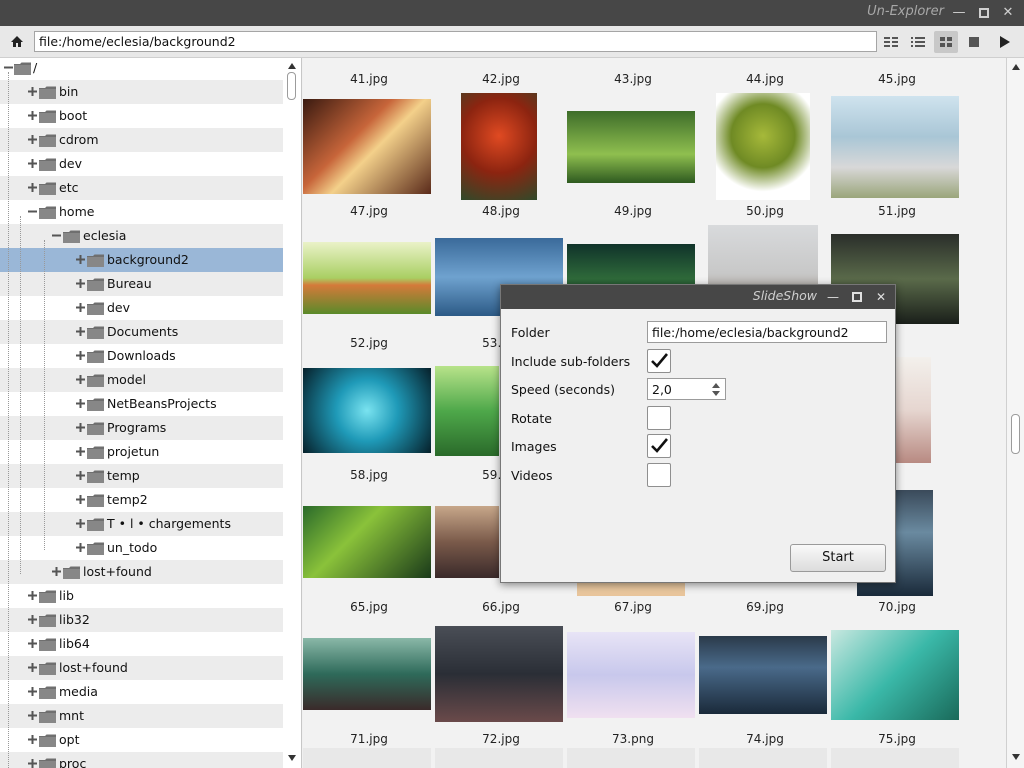 The image size is (1024, 768). What do you see at coordinates (455, 41) in the screenshot?
I see `address-bar: file:/home/eclesia/background2` at bounding box center [455, 41].